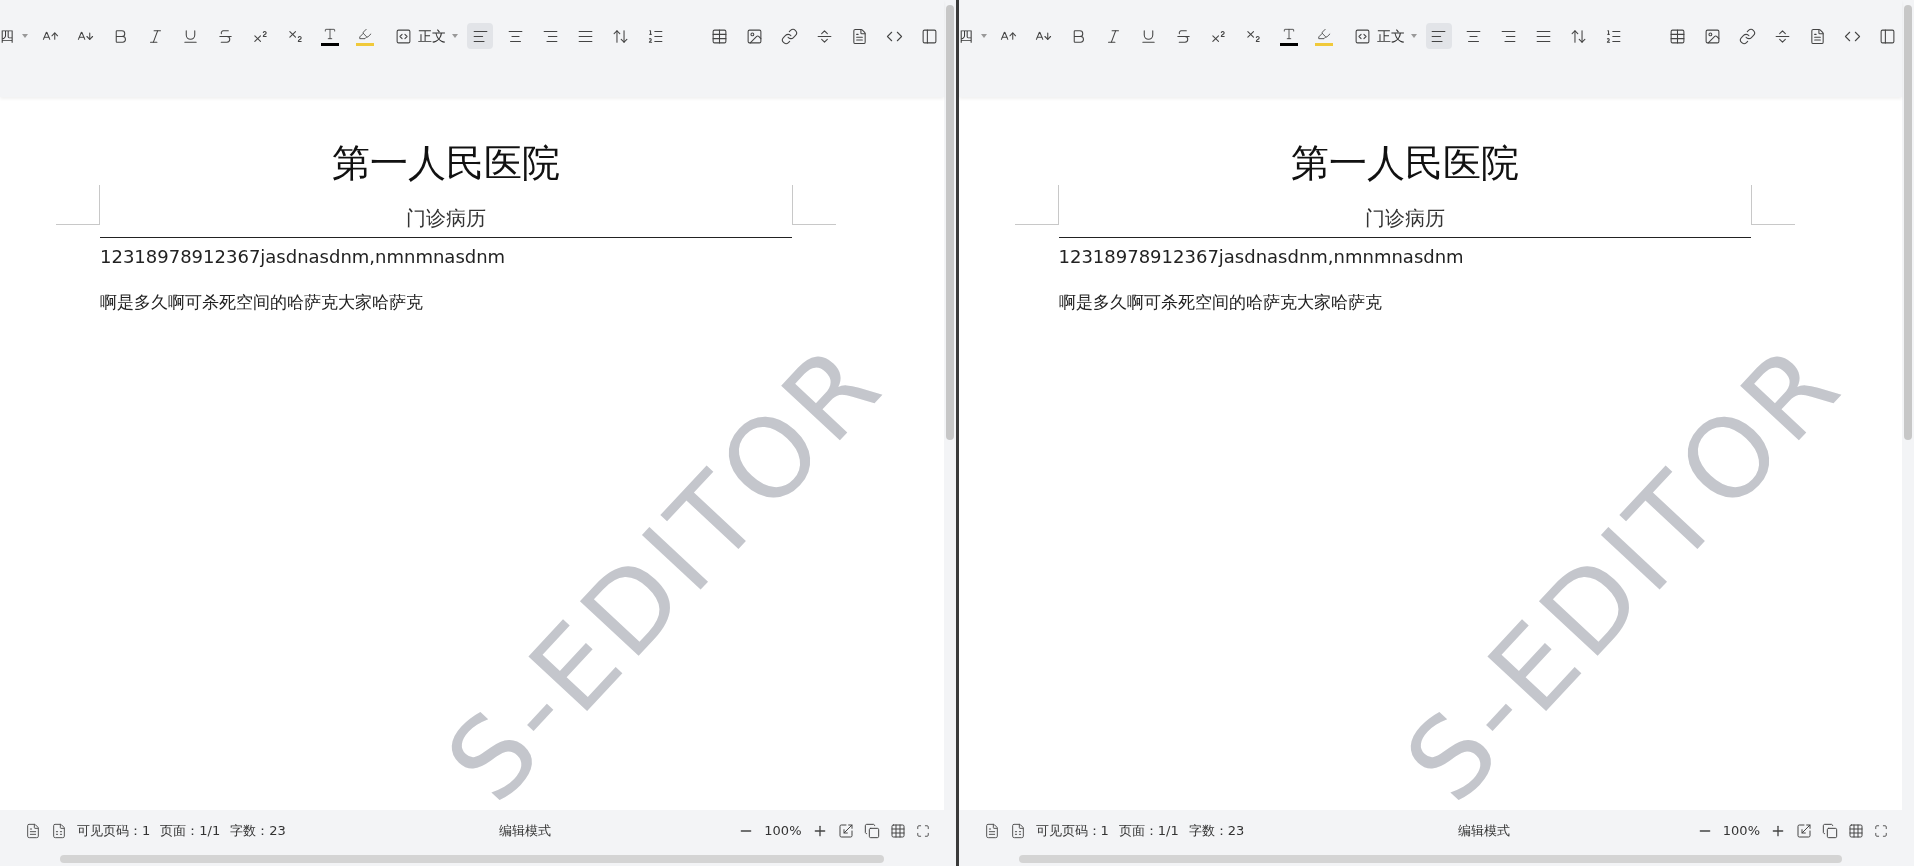 The height and width of the screenshot is (866, 1914). I want to click on zoom-in-icon, so click(1778, 831).